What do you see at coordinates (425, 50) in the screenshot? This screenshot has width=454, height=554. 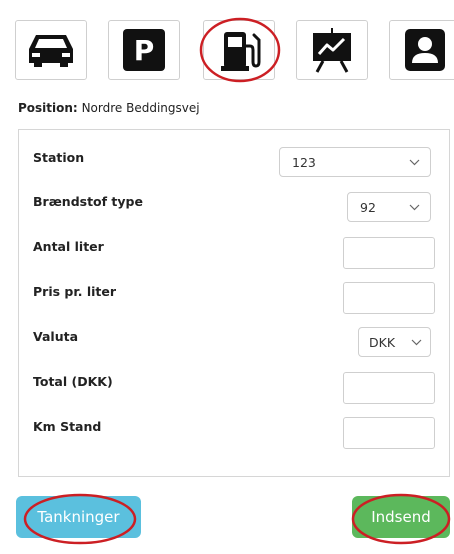 I see `user-profile-icon` at bounding box center [425, 50].